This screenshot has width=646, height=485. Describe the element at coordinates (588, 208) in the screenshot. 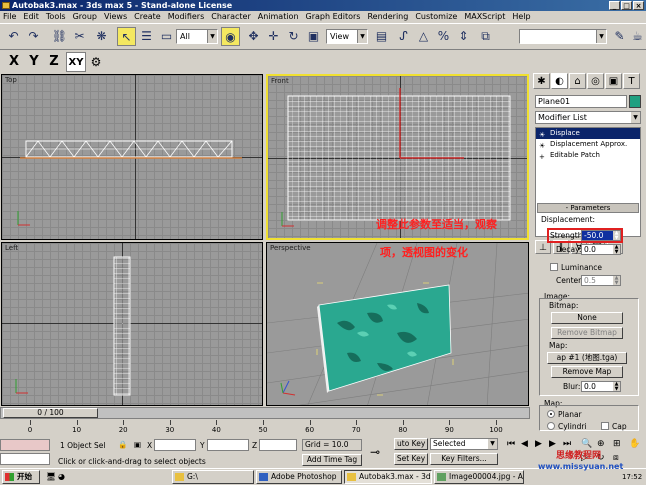

I see `parameters-rollout-header: - Parameters` at that location.